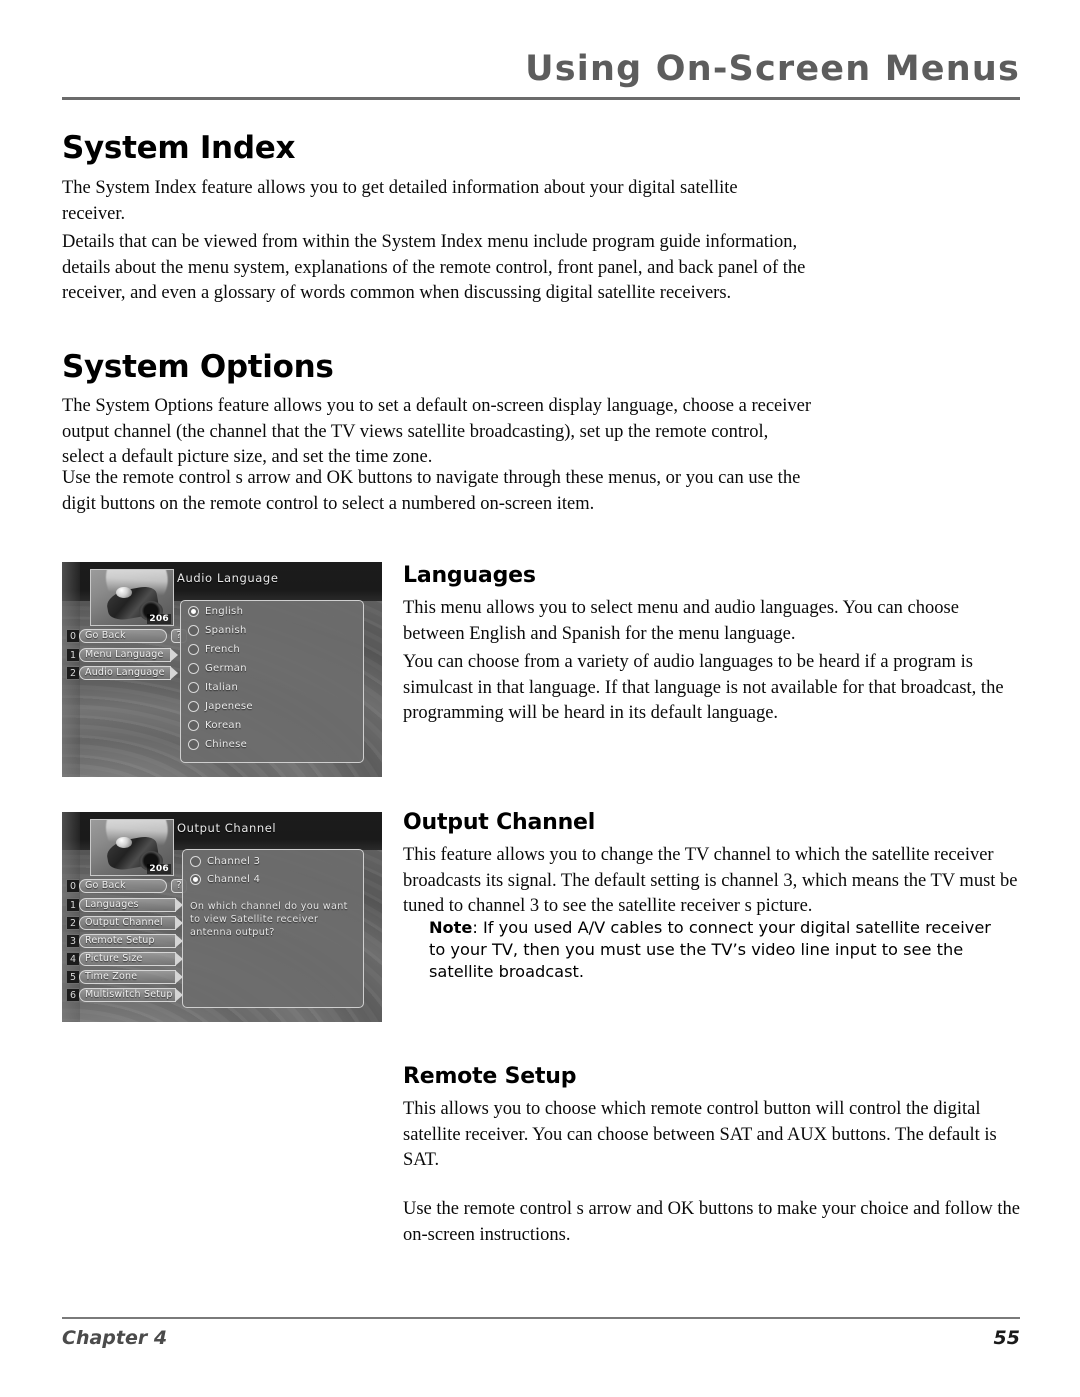 This screenshot has height=1397, width=1080. I want to click on menu-number-4: 4, so click(72, 959).